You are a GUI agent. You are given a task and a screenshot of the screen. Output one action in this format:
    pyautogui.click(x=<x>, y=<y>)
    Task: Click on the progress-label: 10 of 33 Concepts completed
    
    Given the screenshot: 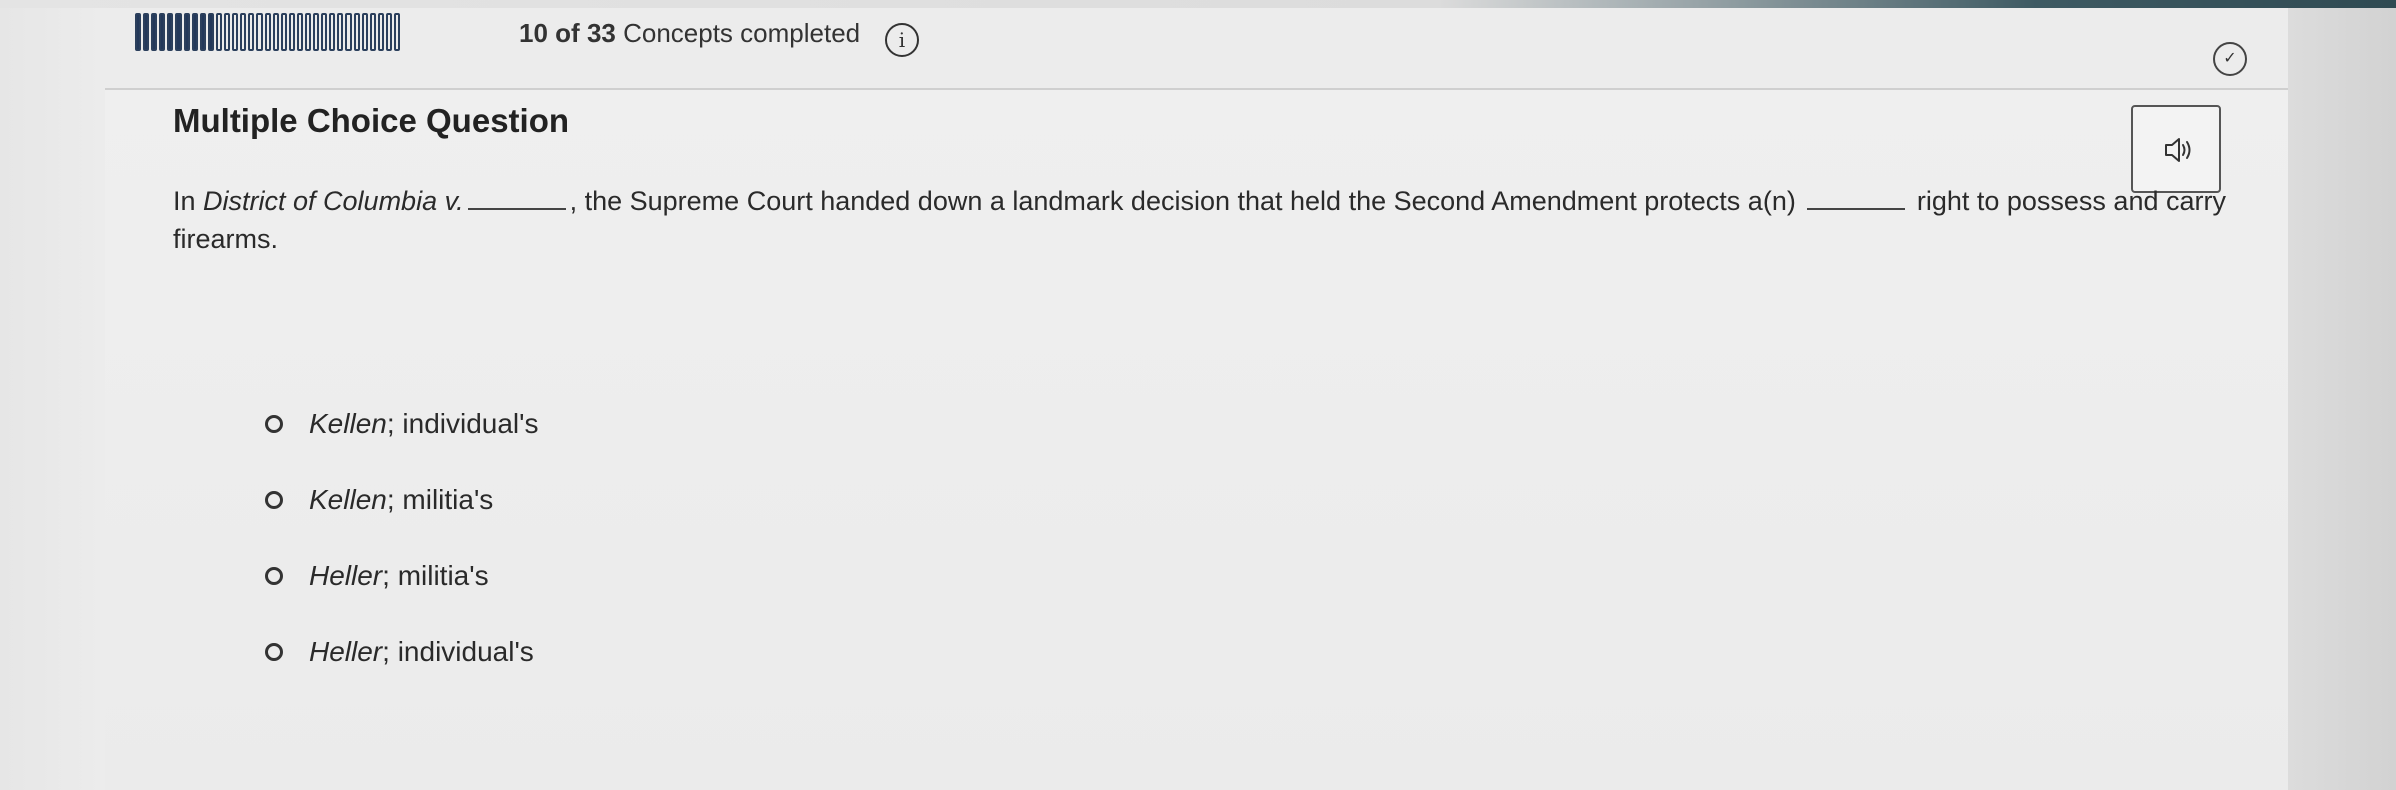 What is the action you would take?
    pyautogui.click(x=689, y=33)
    